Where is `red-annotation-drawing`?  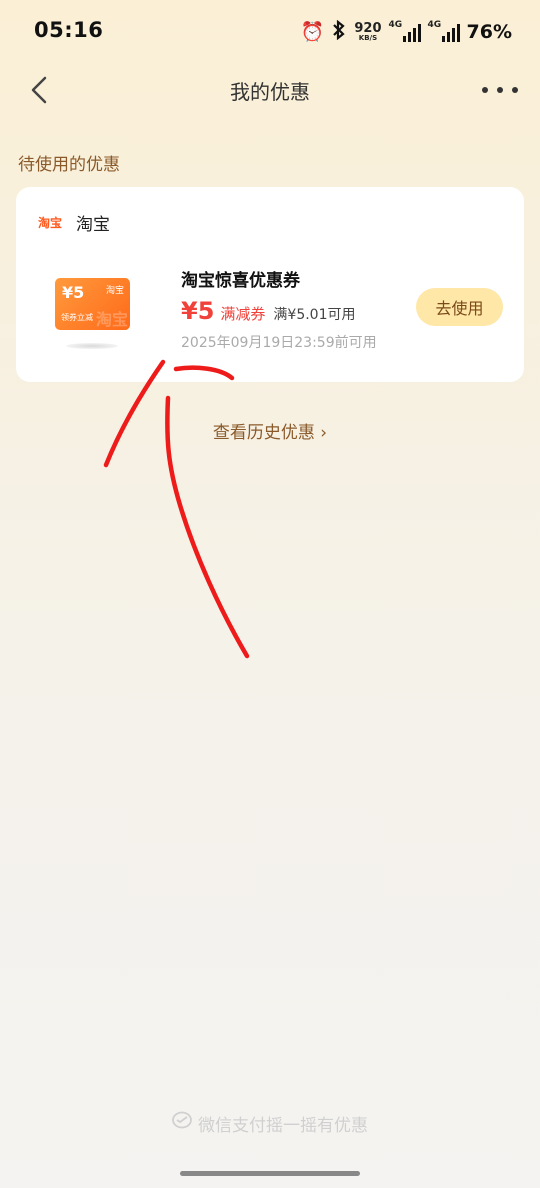 red-annotation-drawing is located at coordinates (176, 509).